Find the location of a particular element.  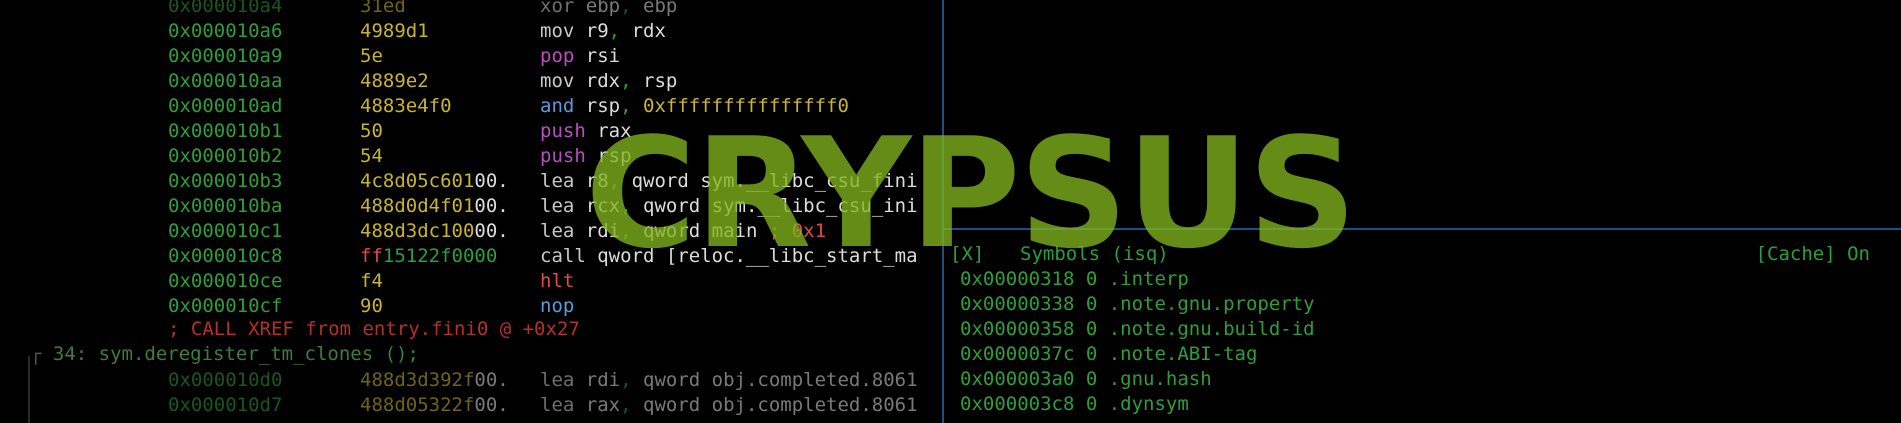

instruction-text: nop is located at coordinates (737, 306).